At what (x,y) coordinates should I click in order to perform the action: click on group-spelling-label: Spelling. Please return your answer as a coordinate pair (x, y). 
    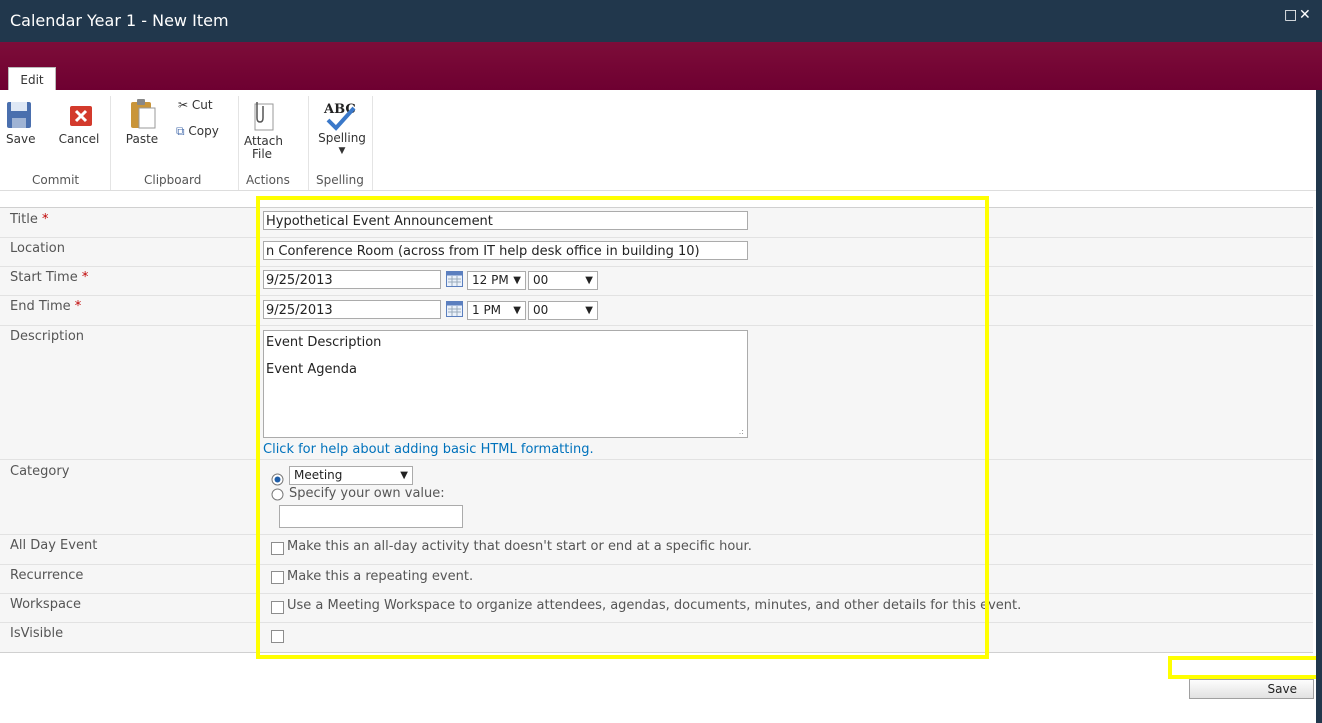
    Looking at the image, I should click on (340, 180).